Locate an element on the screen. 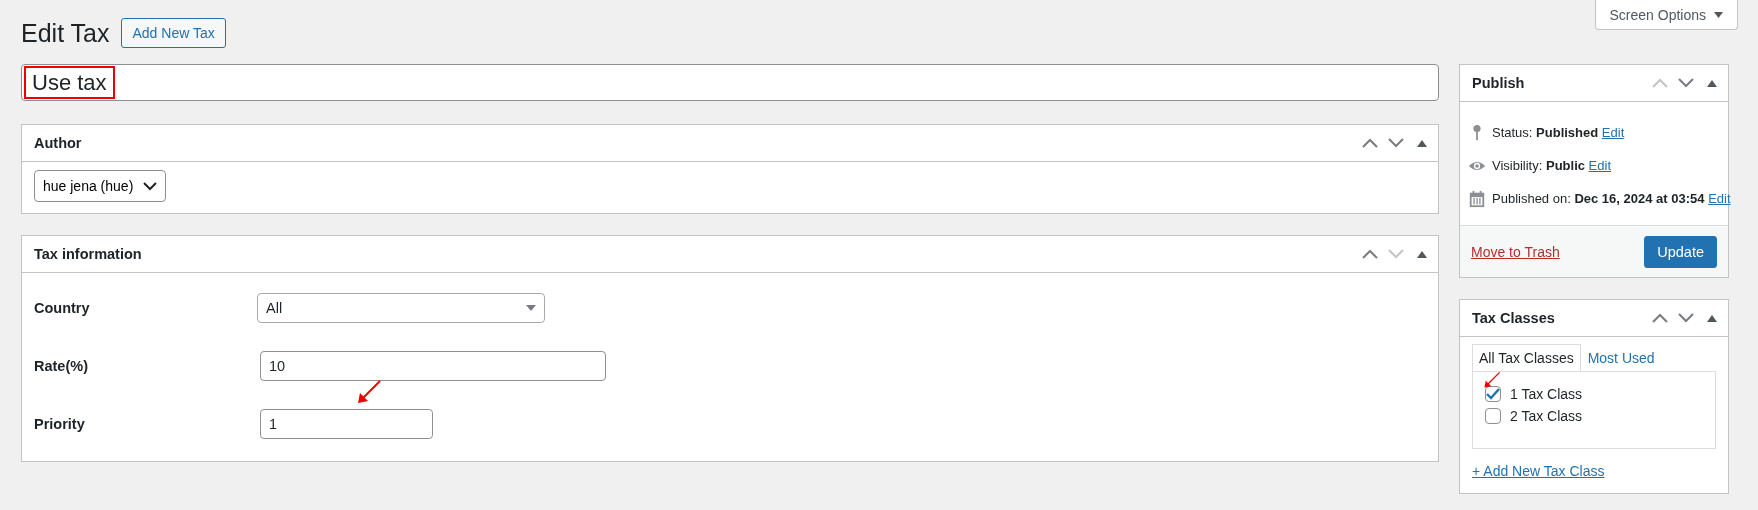  field-label: Rate(%) is located at coordinates (61, 366).